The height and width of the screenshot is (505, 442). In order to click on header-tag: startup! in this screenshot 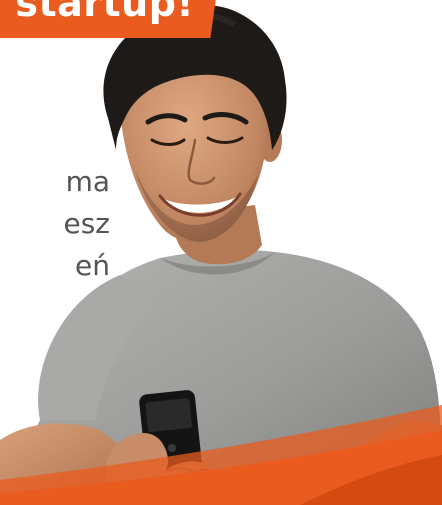, I will do `click(109, 19)`.